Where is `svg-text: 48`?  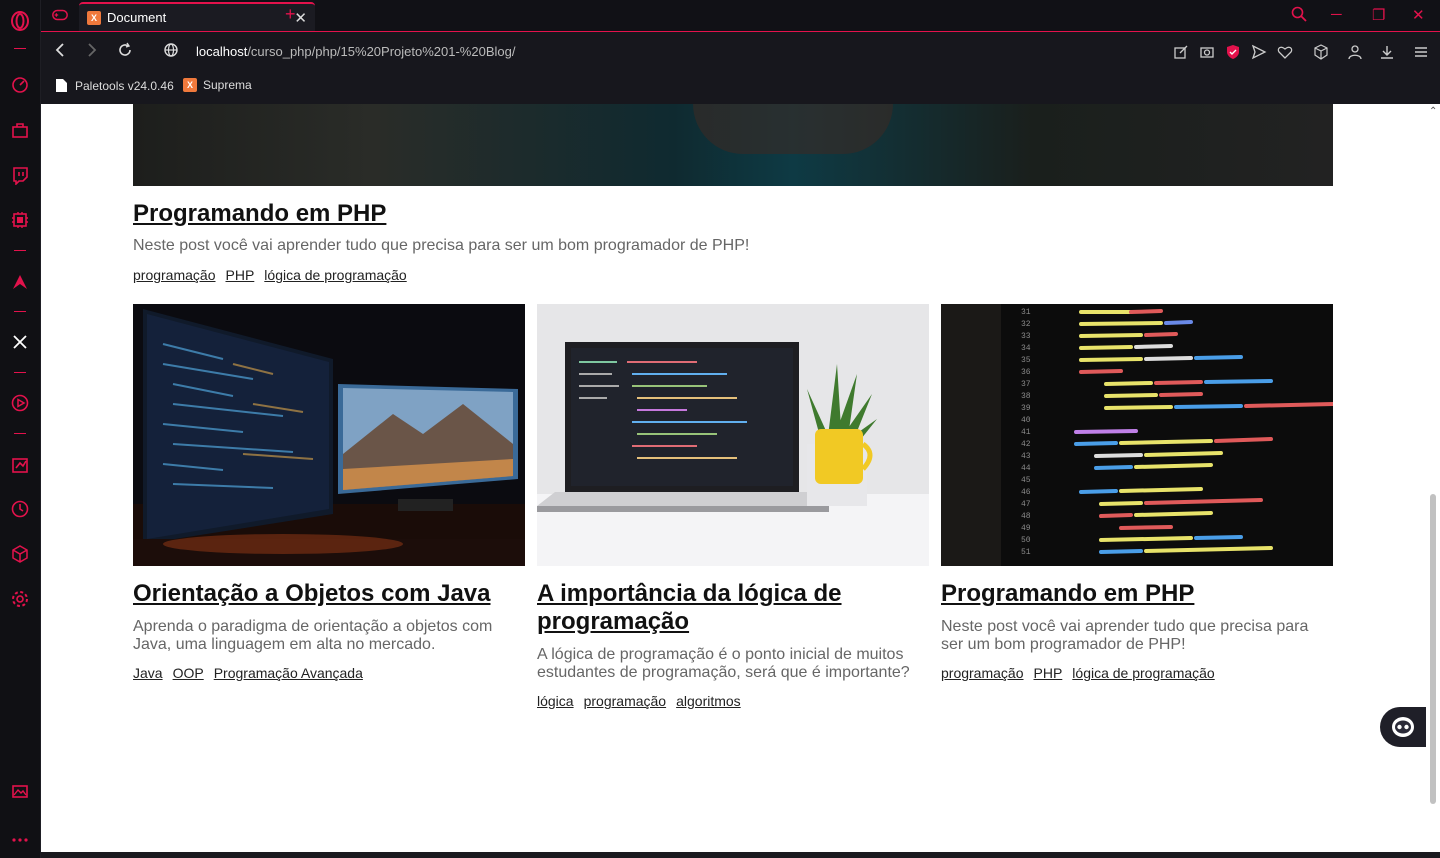
svg-text: 48 is located at coordinates (1026, 516).